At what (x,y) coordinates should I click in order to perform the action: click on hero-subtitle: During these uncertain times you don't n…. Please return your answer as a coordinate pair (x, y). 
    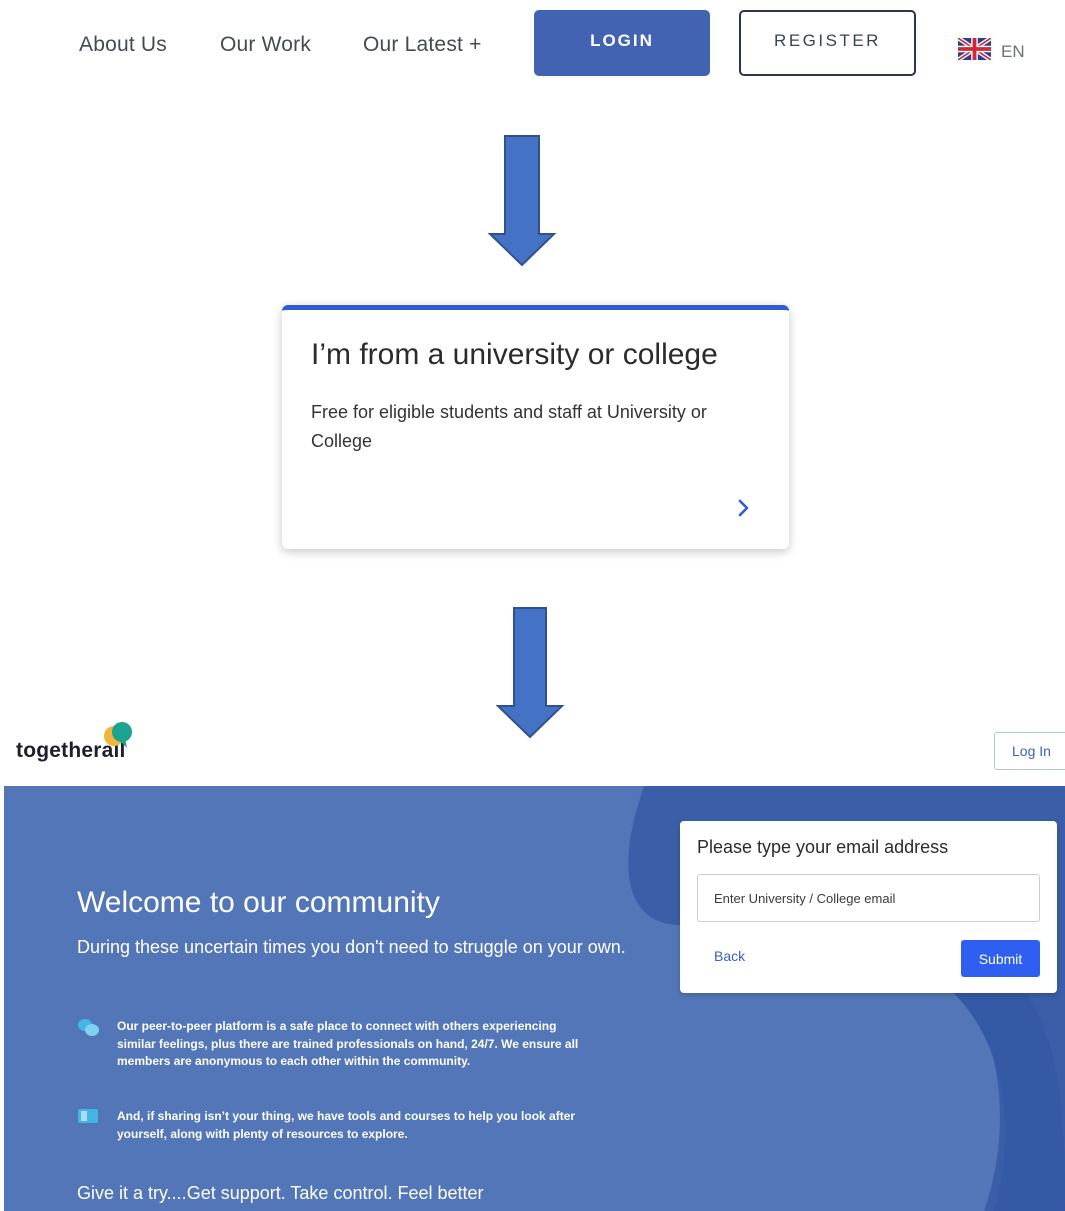
    Looking at the image, I should click on (351, 947).